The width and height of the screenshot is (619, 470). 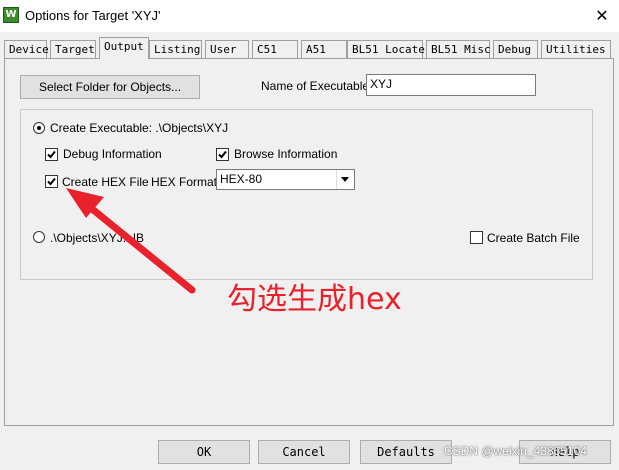 What do you see at coordinates (131, 241) in the screenshot?
I see `annotation-arrow` at bounding box center [131, 241].